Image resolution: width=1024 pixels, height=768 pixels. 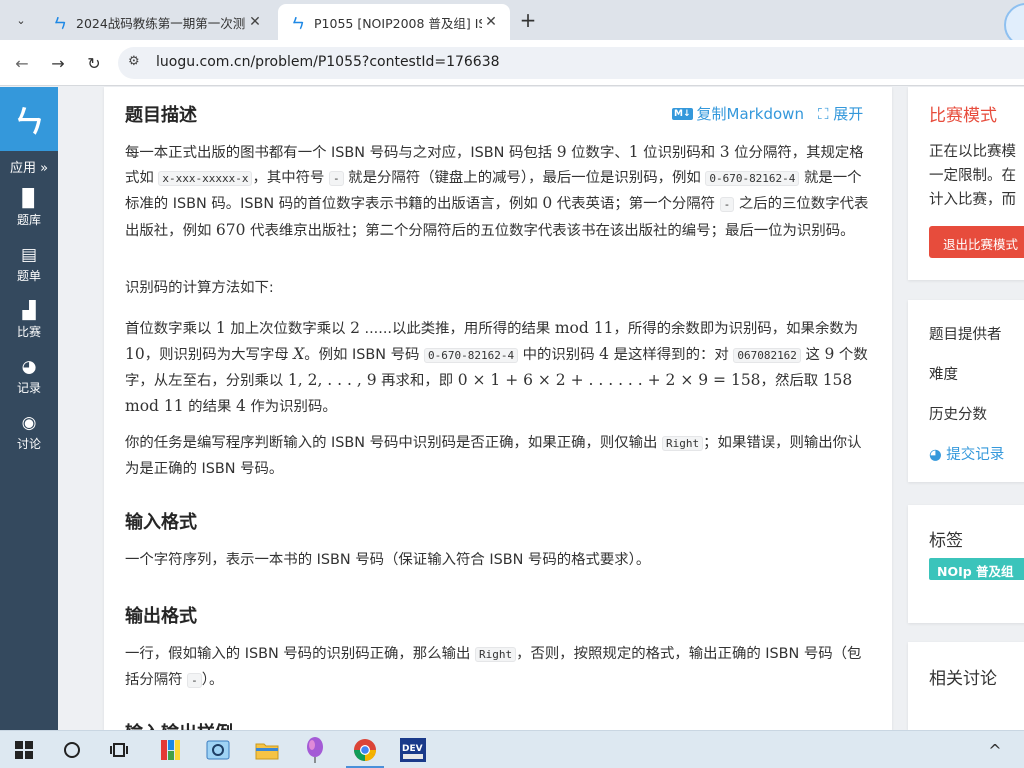 What do you see at coordinates (161, 522) in the screenshot?
I see `section-heading-input: 输入格式` at bounding box center [161, 522].